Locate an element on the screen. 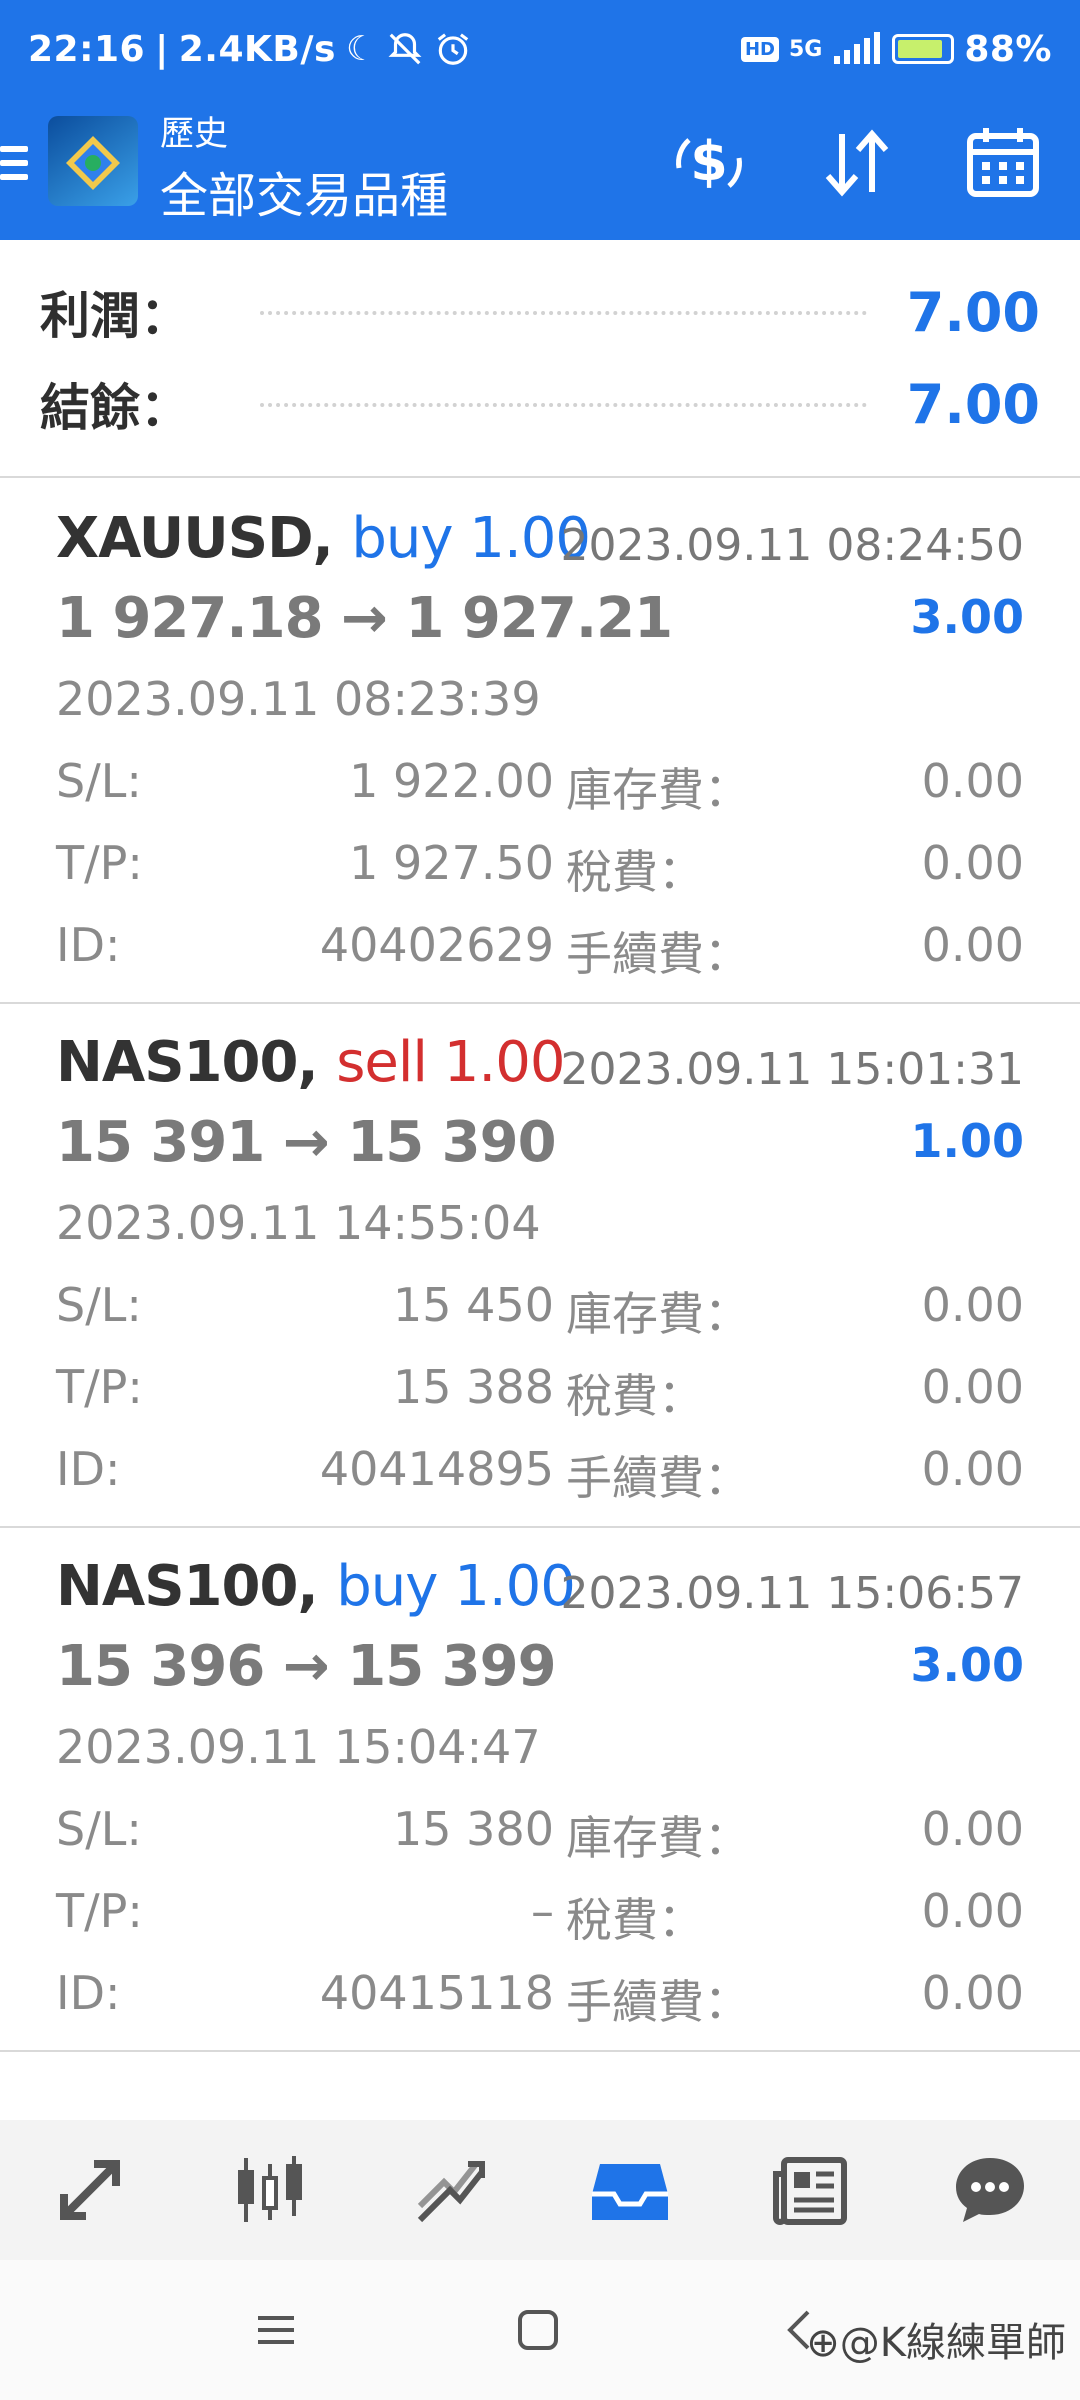 The height and width of the screenshot is (2400, 1080). trade-icon is located at coordinates (451, 2192).